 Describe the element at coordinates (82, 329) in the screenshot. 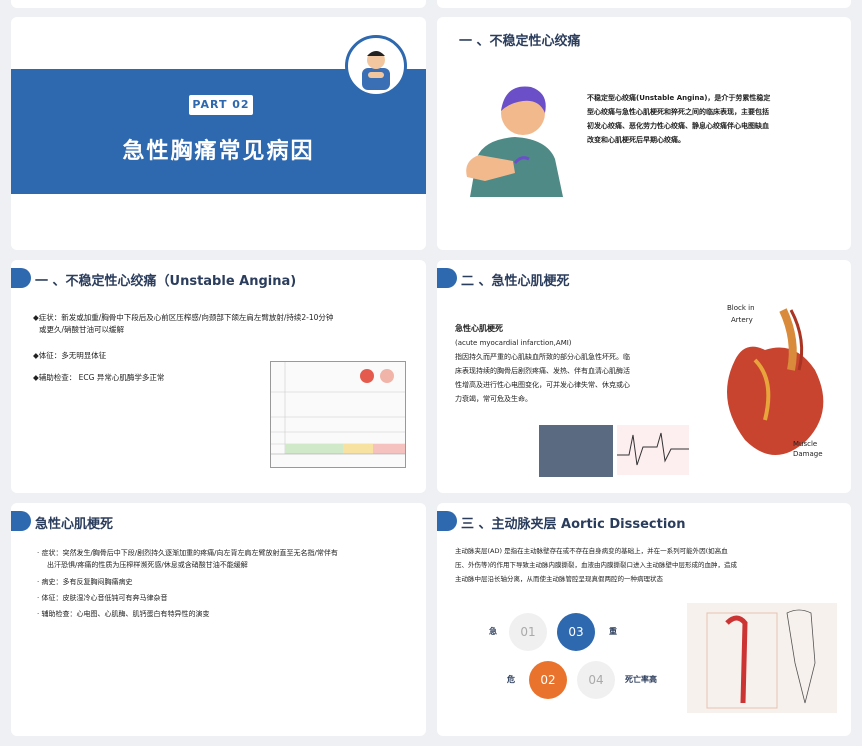

I see `symptom-line-2: 或更久/硝酸甘油可以缓解` at that location.